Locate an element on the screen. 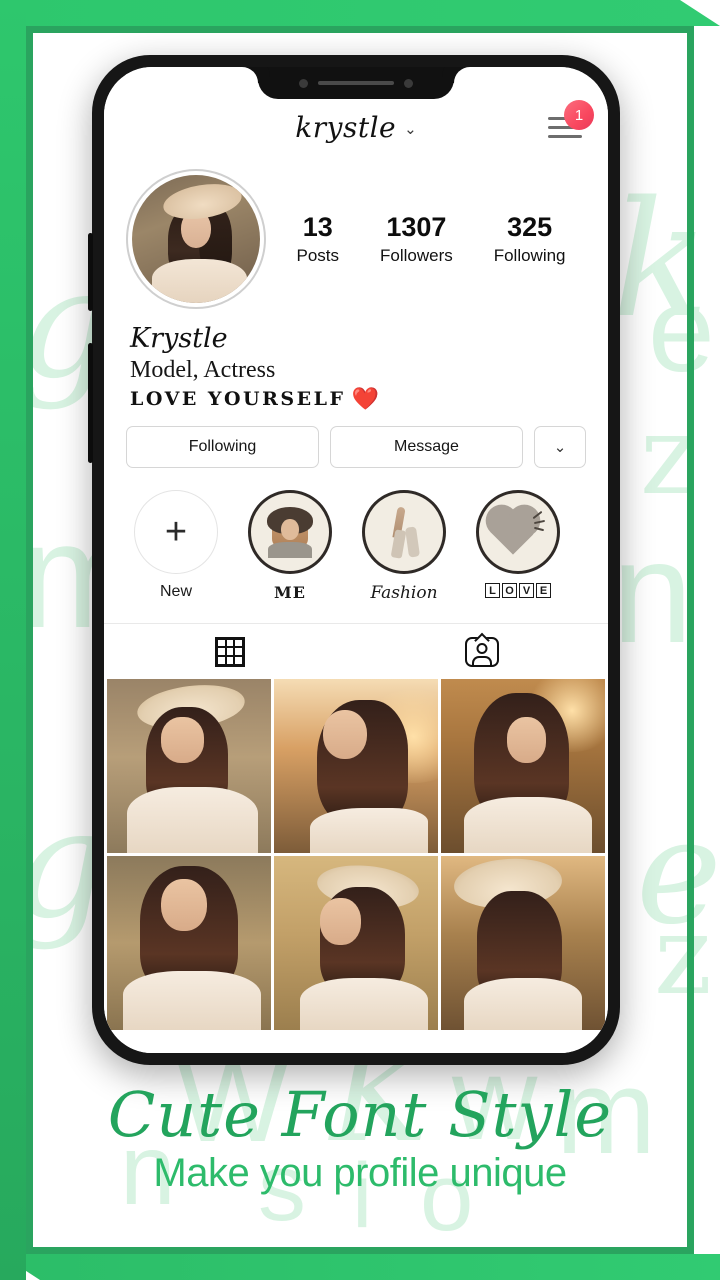  stat-value: 325 is located at coordinates (530, 227).